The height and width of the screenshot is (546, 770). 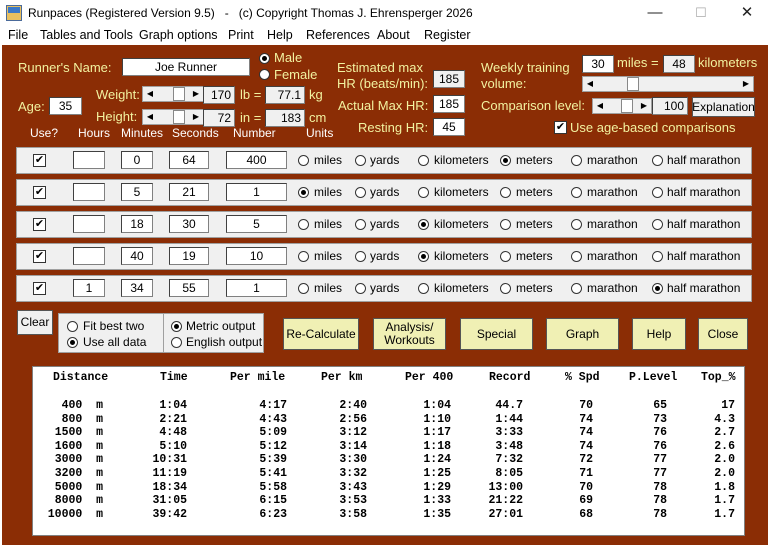 I want to click on race-minutes-input: 40, so click(x=137, y=256).